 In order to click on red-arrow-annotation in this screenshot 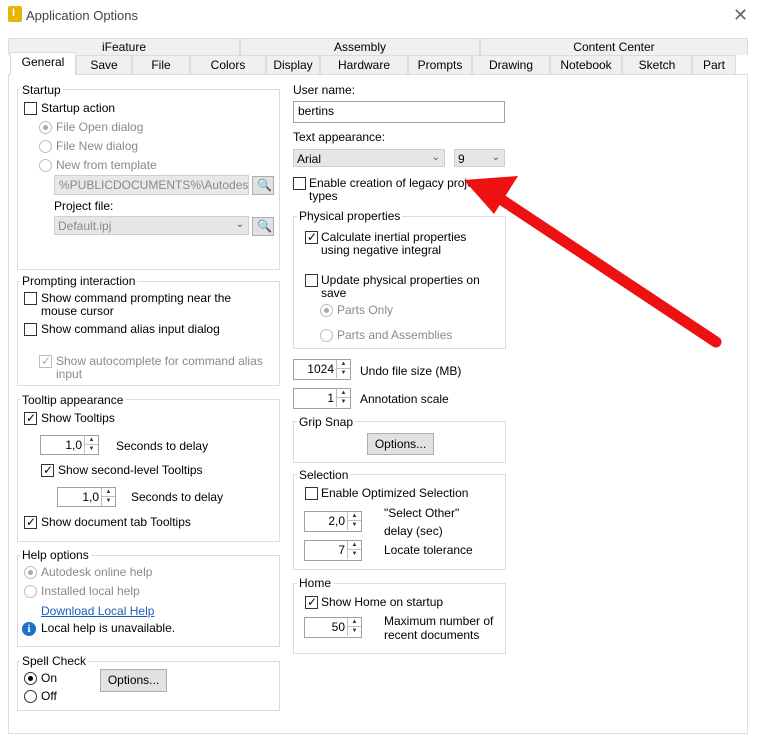, I will do `click(593, 262)`.